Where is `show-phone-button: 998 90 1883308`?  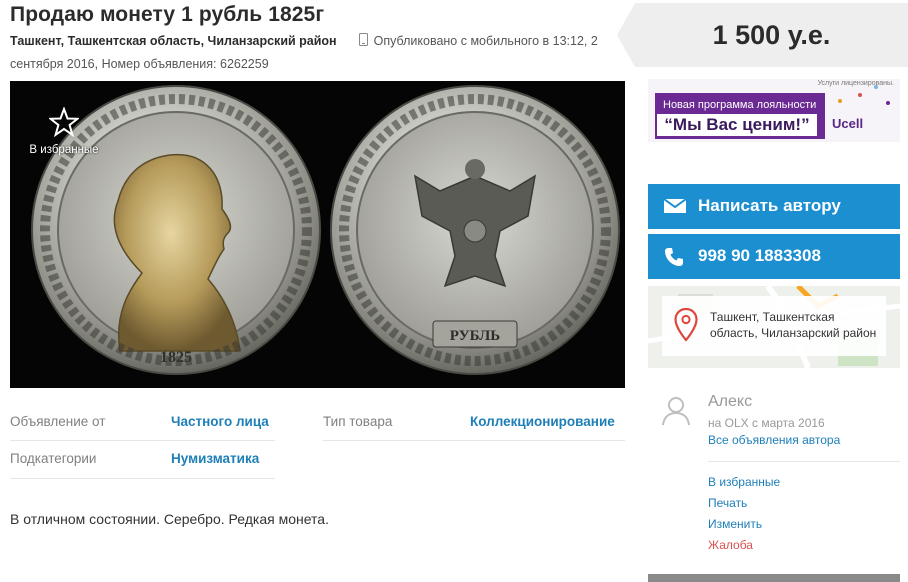
show-phone-button: 998 90 1883308 is located at coordinates (774, 256).